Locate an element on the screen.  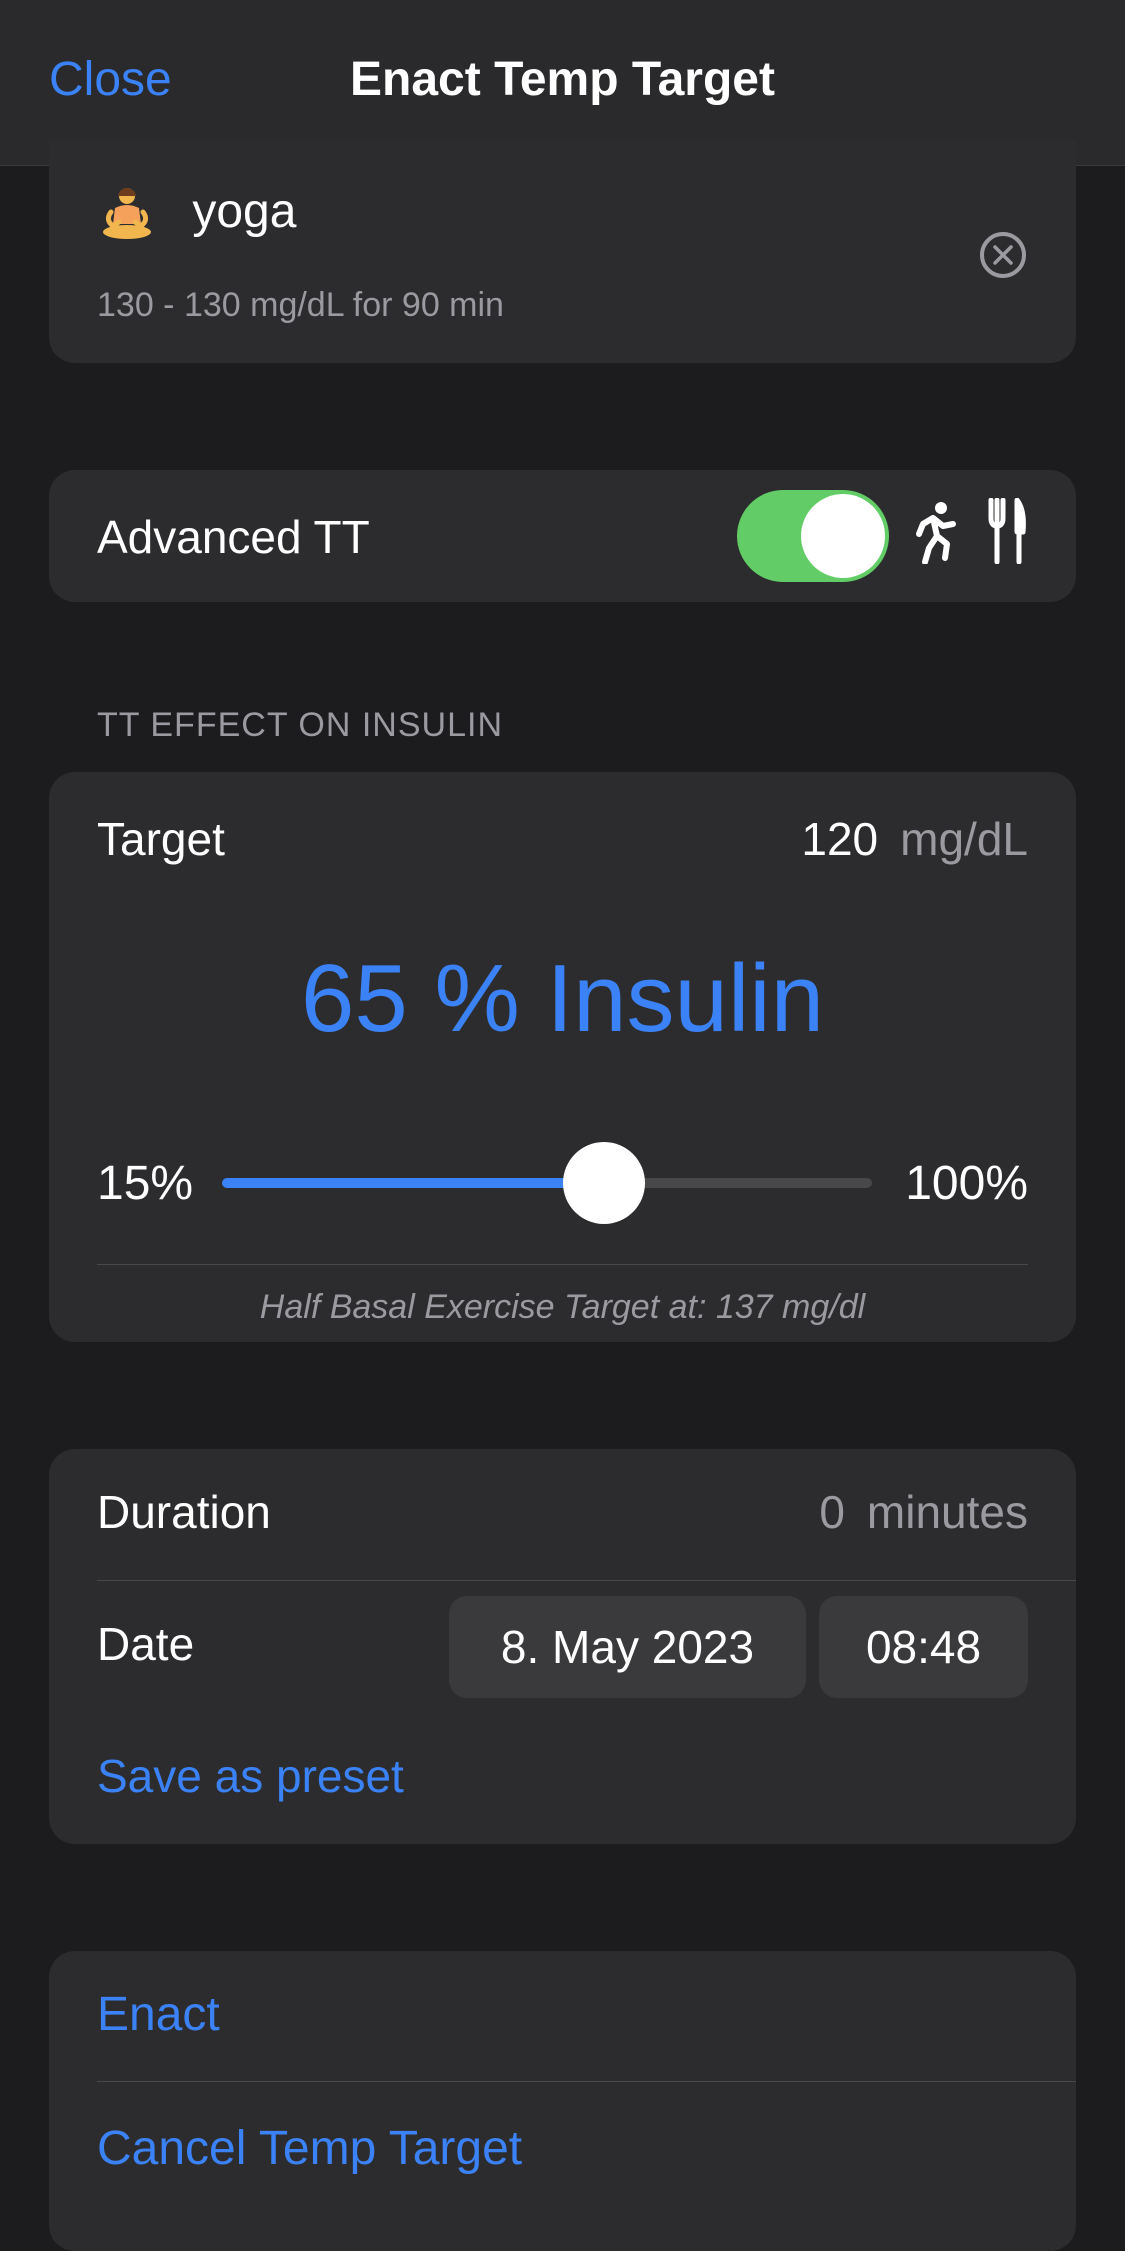
save-as-preset-button: Save as preset is located at coordinates (250, 1776).